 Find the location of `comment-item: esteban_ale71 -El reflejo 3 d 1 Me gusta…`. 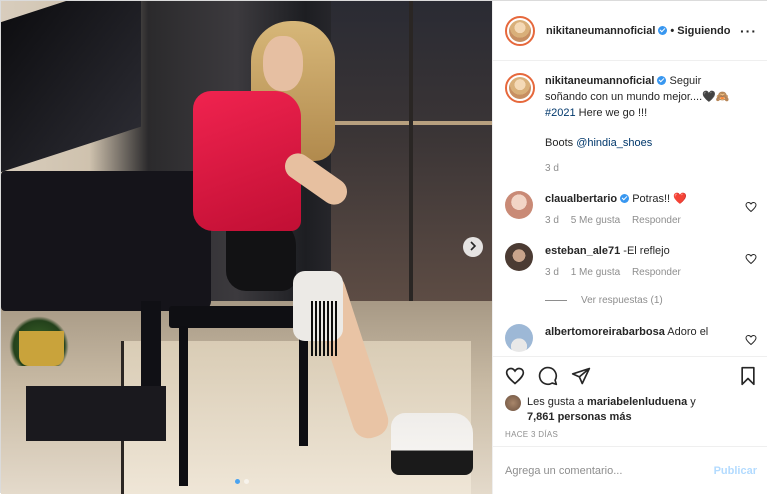

comment-item: esteban_ale71 -El reflejo 3 d 1 Me gusta… is located at coordinates (631, 262).